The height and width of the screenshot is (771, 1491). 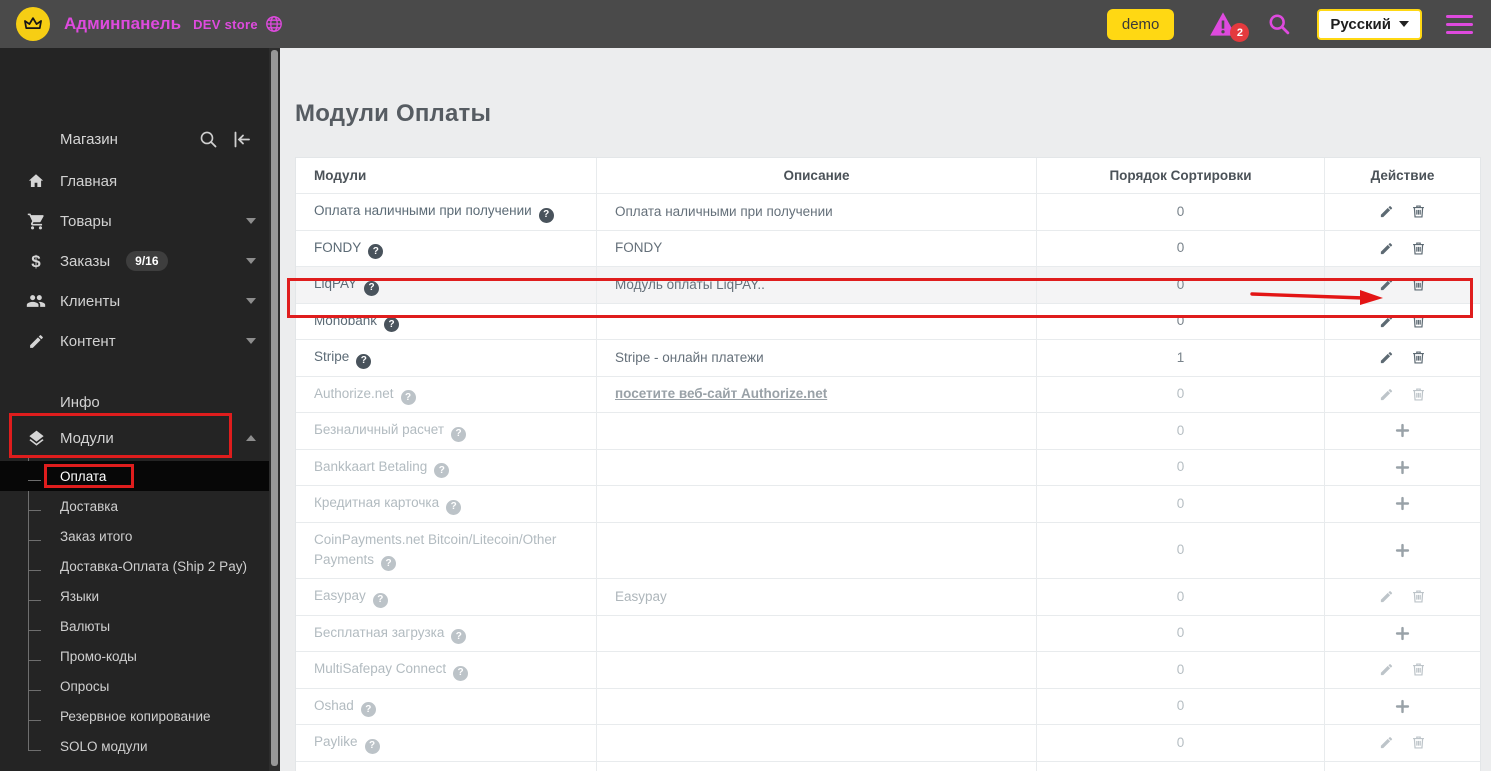 What do you see at coordinates (1459, 24) in the screenshot?
I see `menu-icon` at bounding box center [1459, 24].